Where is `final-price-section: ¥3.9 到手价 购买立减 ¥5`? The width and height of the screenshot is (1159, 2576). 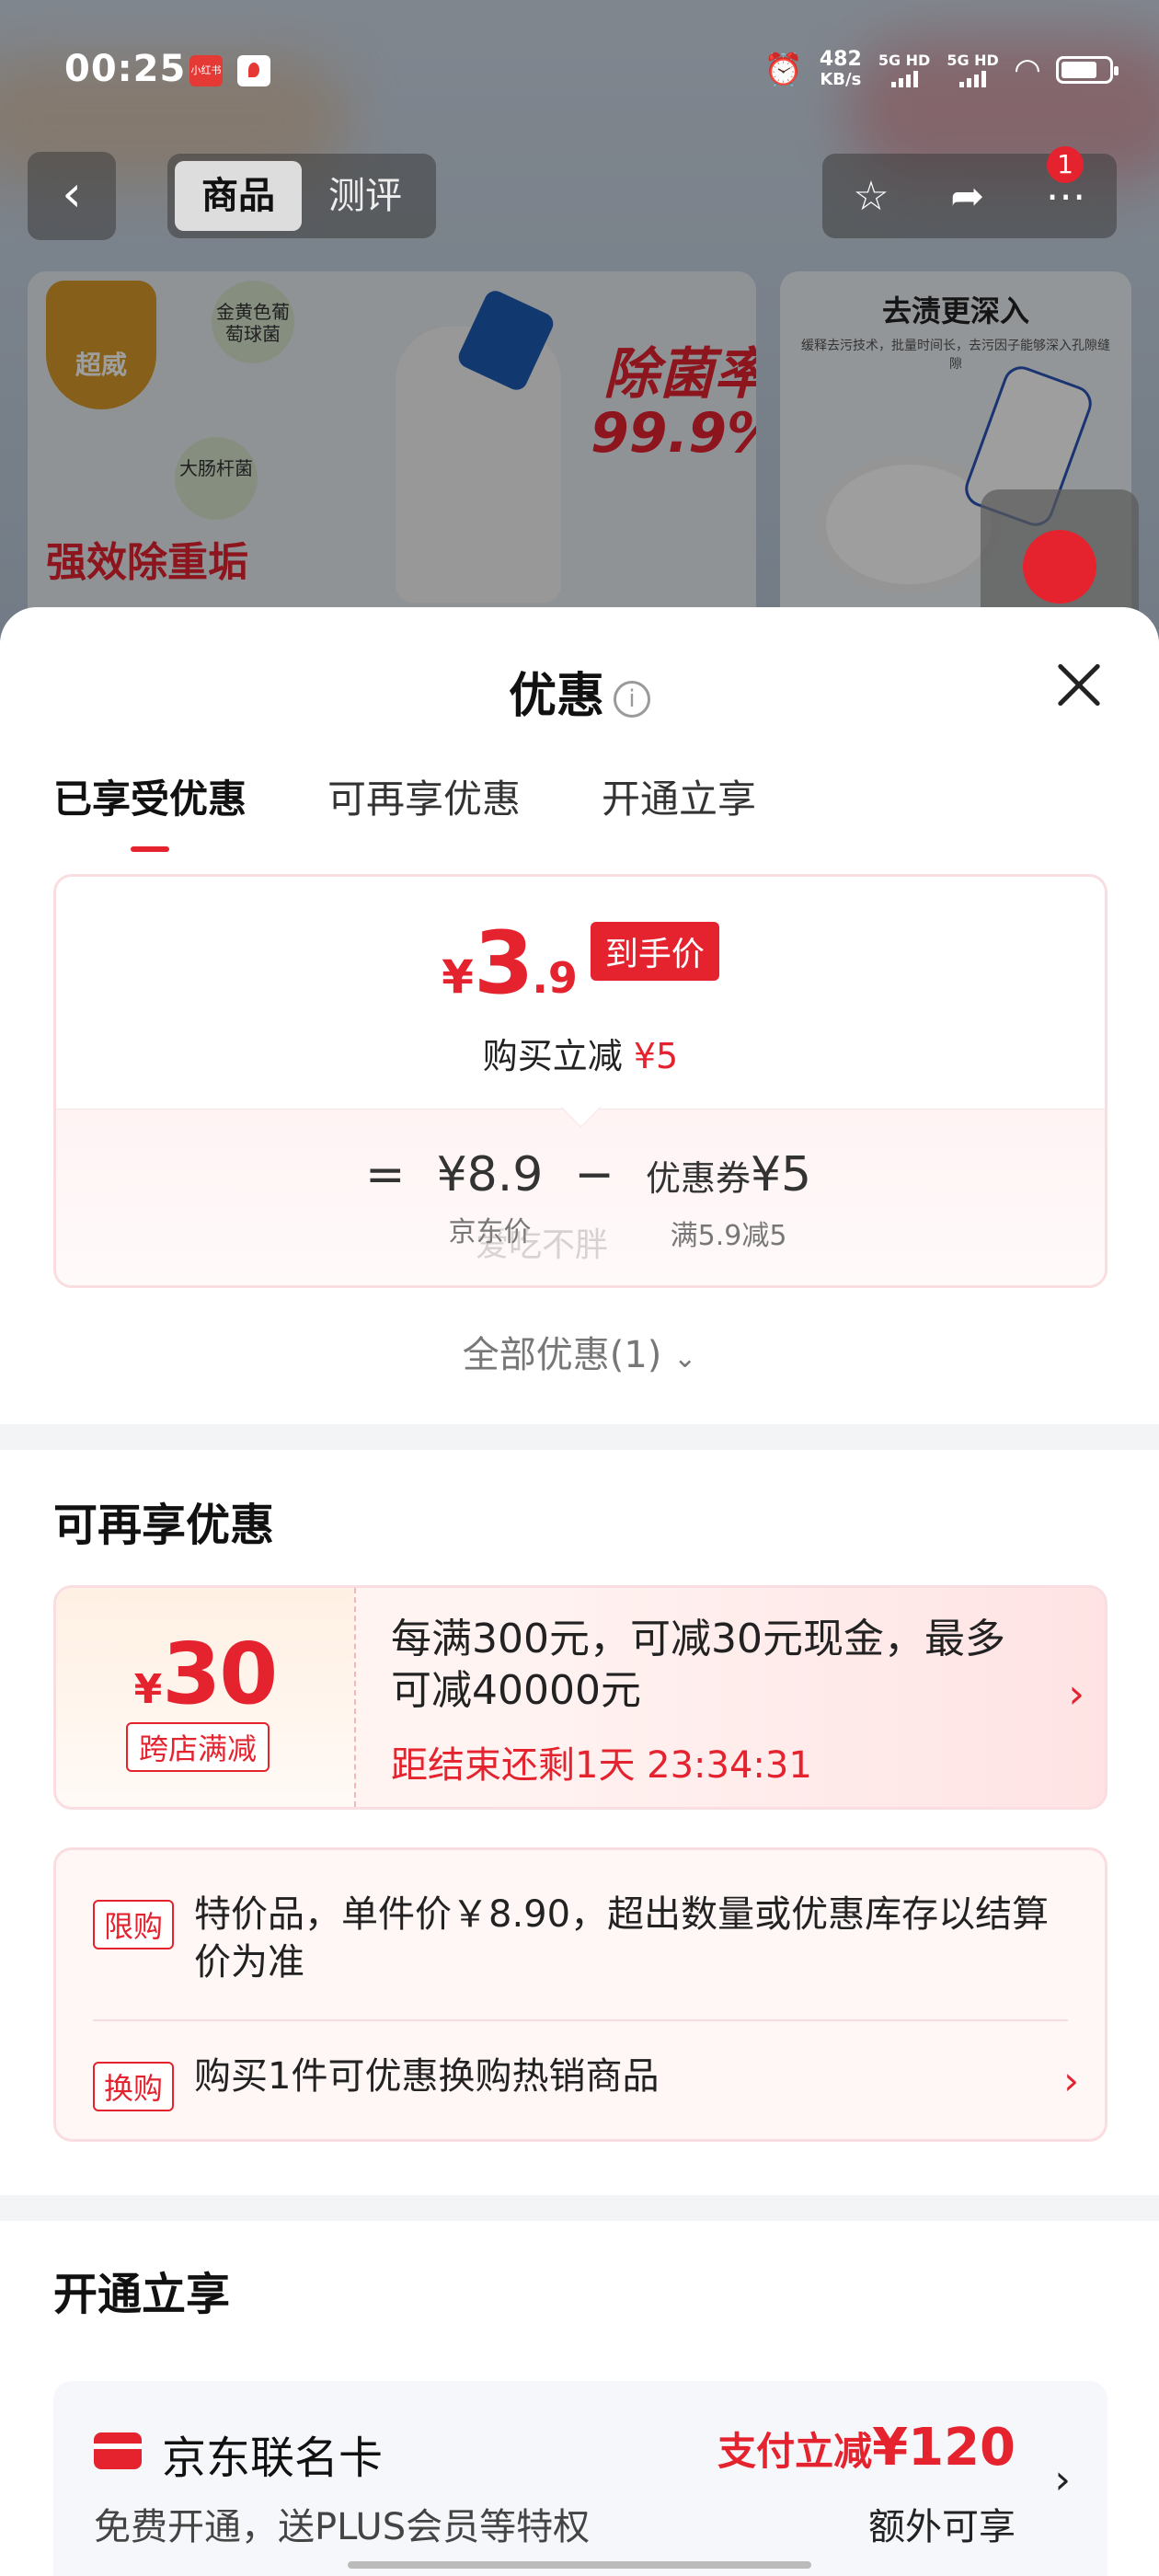 final-price-section: ¥3.9 到手价 购买立减 ¥5 is located at coordinates (580, 993).